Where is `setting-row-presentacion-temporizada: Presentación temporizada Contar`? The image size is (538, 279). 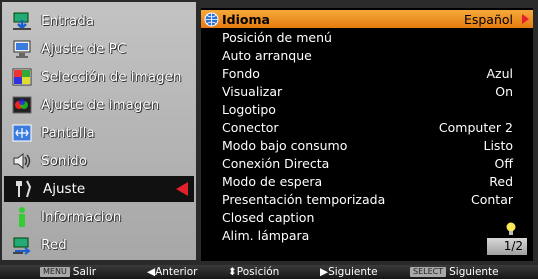 setting-row-presentacion-temporizada: Presentación temporizada Contar is located at coordinates (367, 199).